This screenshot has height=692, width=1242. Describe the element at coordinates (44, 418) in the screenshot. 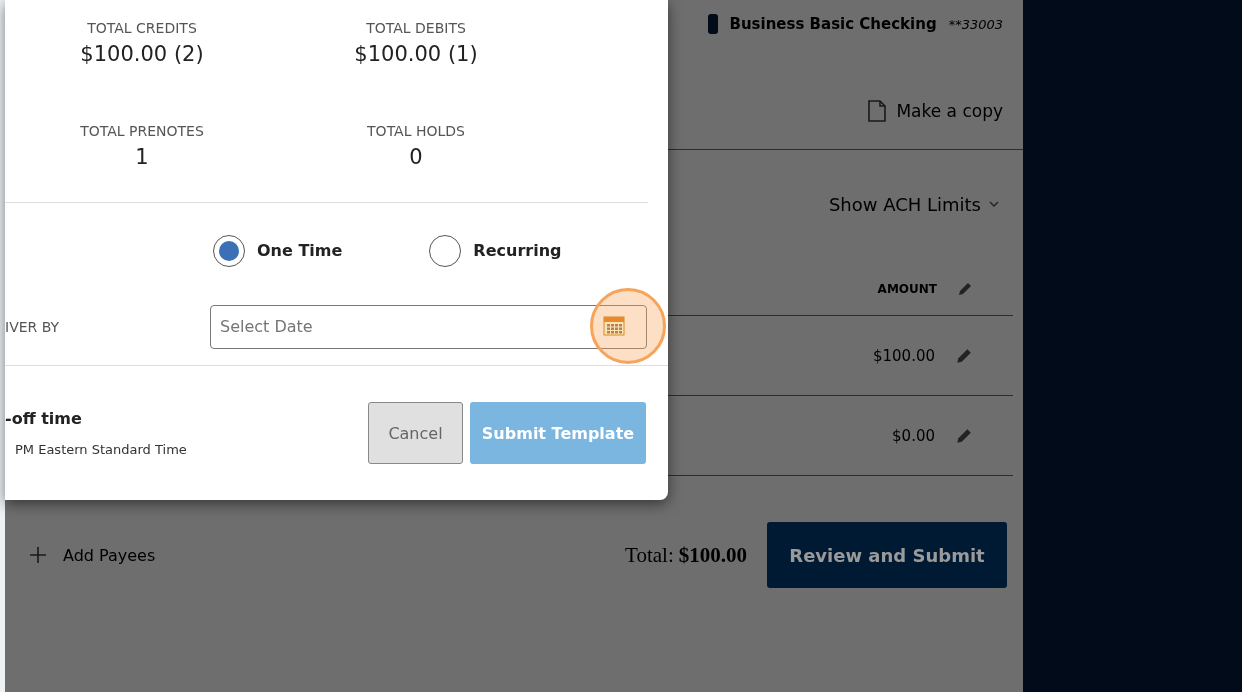

I see `cutoff-title: -off time` at that location.